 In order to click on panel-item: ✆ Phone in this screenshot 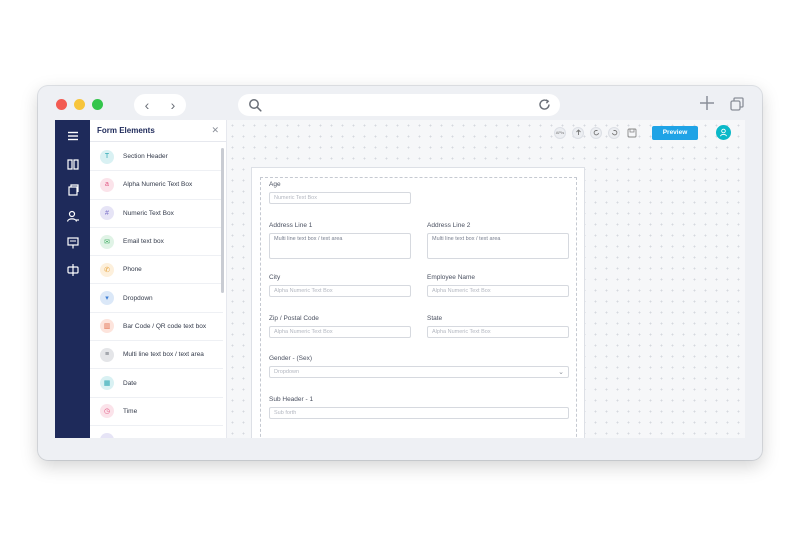, I will do `click(156, 270)`.